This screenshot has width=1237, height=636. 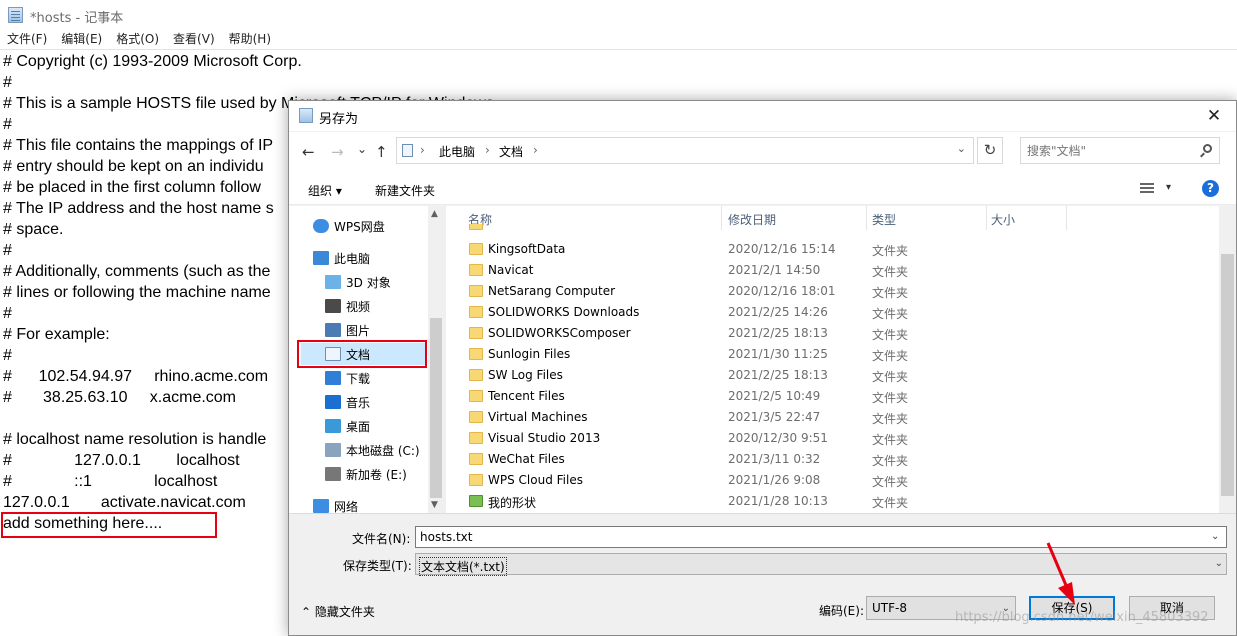 What do you see at coordinates (347, 402) in the screenshot?
I see `sidebar-item-music: 音乐` at bounding box center [347, 402].